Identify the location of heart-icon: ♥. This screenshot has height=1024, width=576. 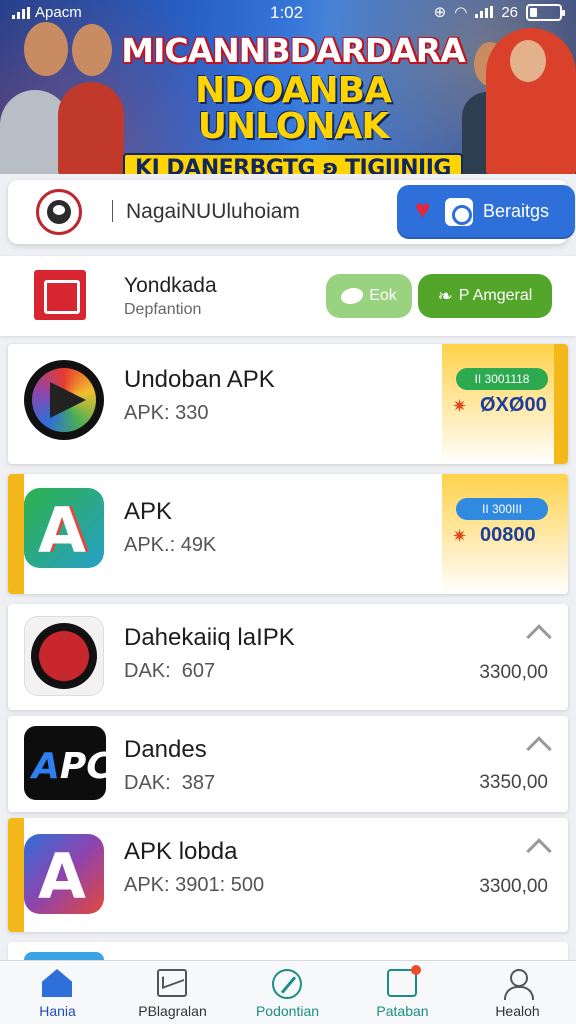
(423, 209).